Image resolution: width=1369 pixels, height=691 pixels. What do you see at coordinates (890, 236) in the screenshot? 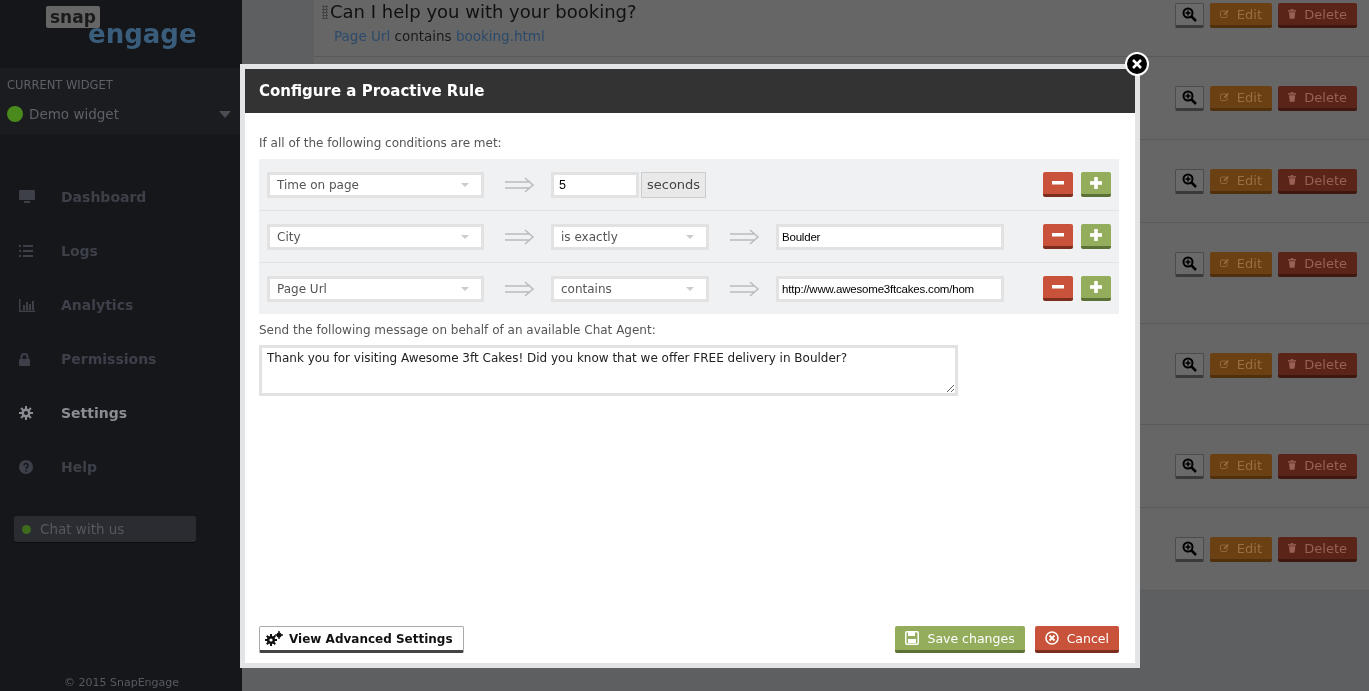
I see `value-input: Boulder` at bounding box center [890, 236].